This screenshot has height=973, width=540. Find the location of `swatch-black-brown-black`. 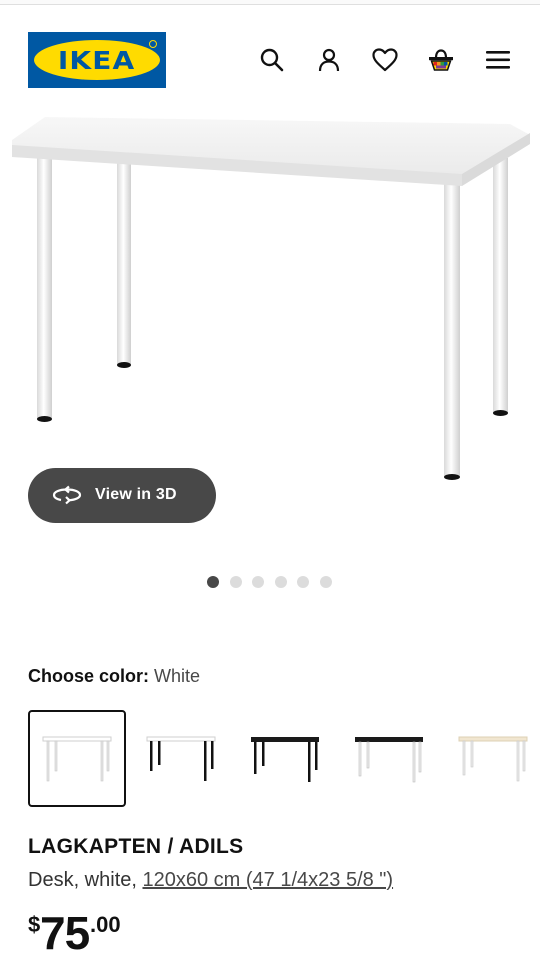

swatch-black-brown-black is located at coordinates (285, 758).